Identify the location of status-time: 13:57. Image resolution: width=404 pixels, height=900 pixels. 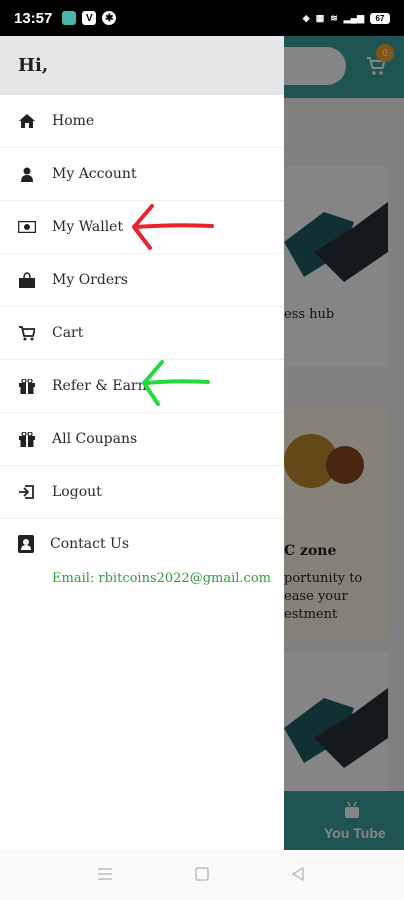
(33, 18).